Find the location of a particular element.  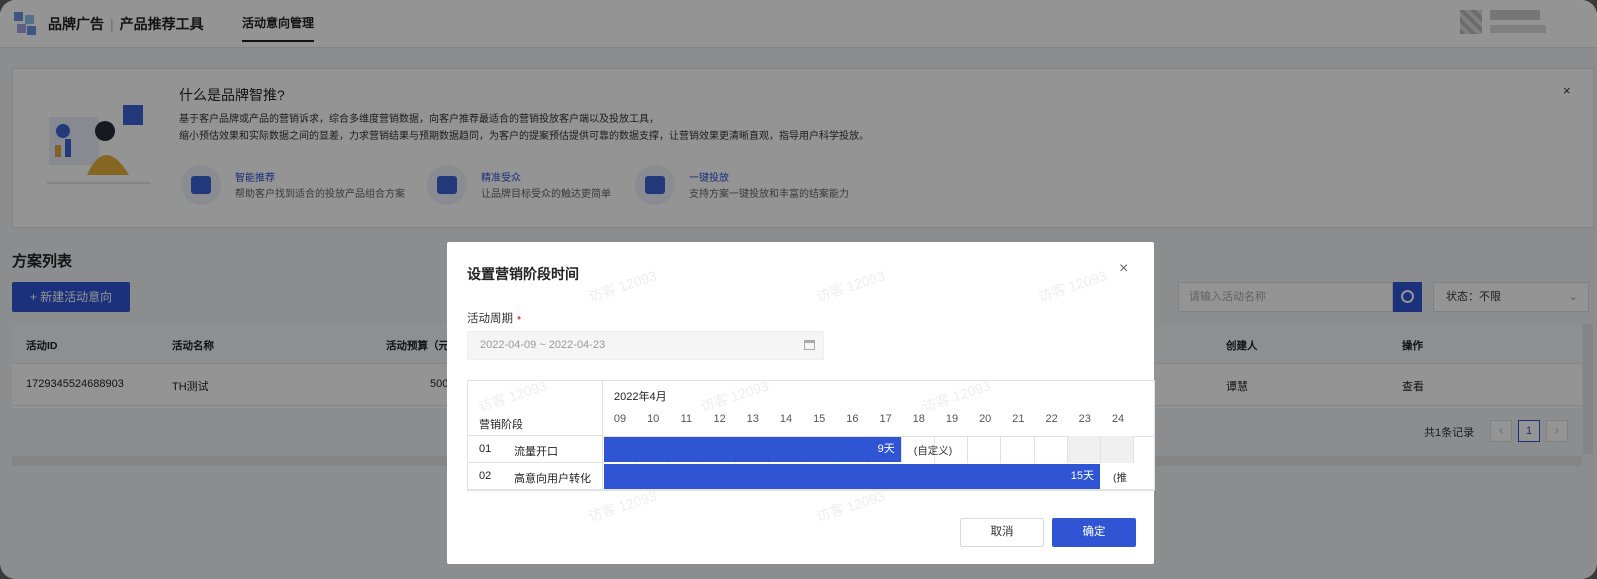

stage-extra-label: (推 is located at coordinates (1120, 478).